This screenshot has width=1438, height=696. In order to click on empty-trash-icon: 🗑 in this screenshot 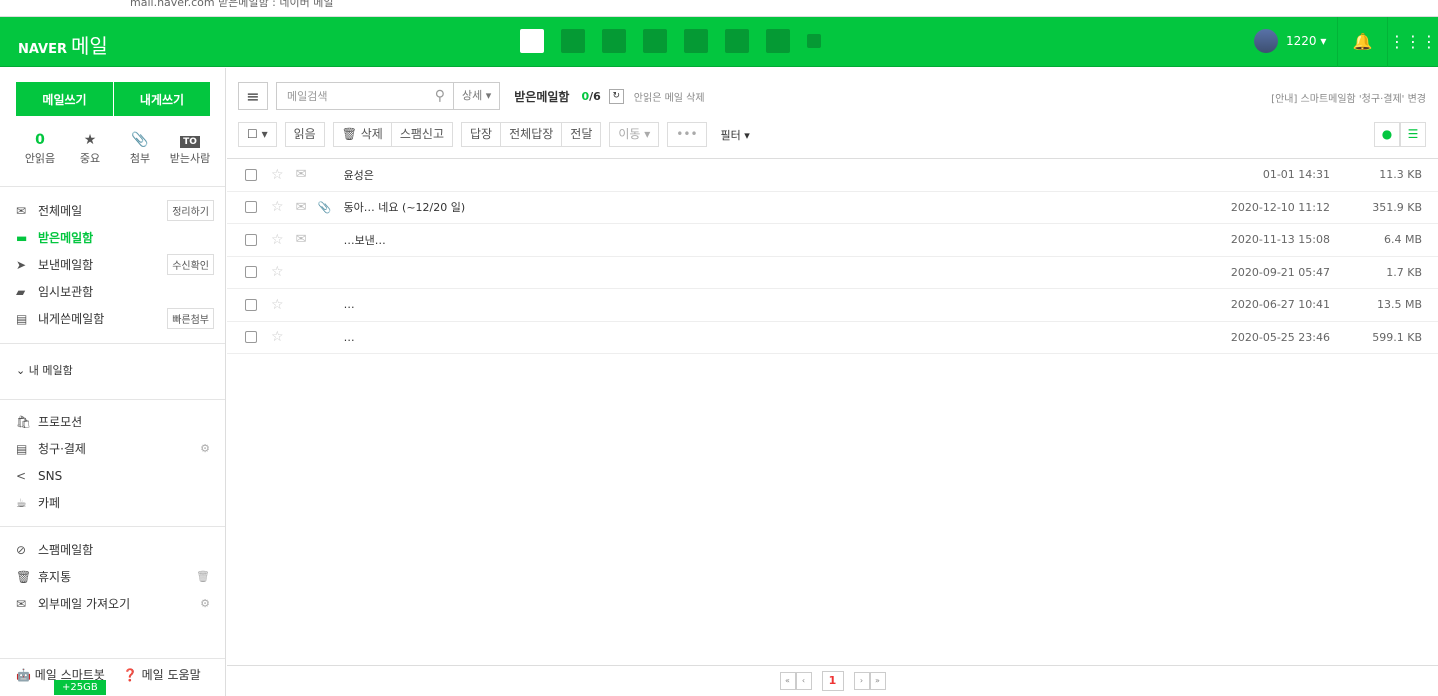, I will do `click(203, 576)`.